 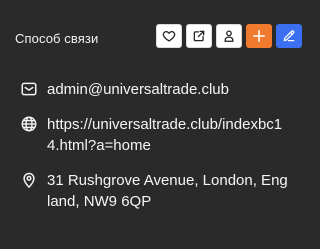 I want to click on heart-icon, so click(x=169, y=36).